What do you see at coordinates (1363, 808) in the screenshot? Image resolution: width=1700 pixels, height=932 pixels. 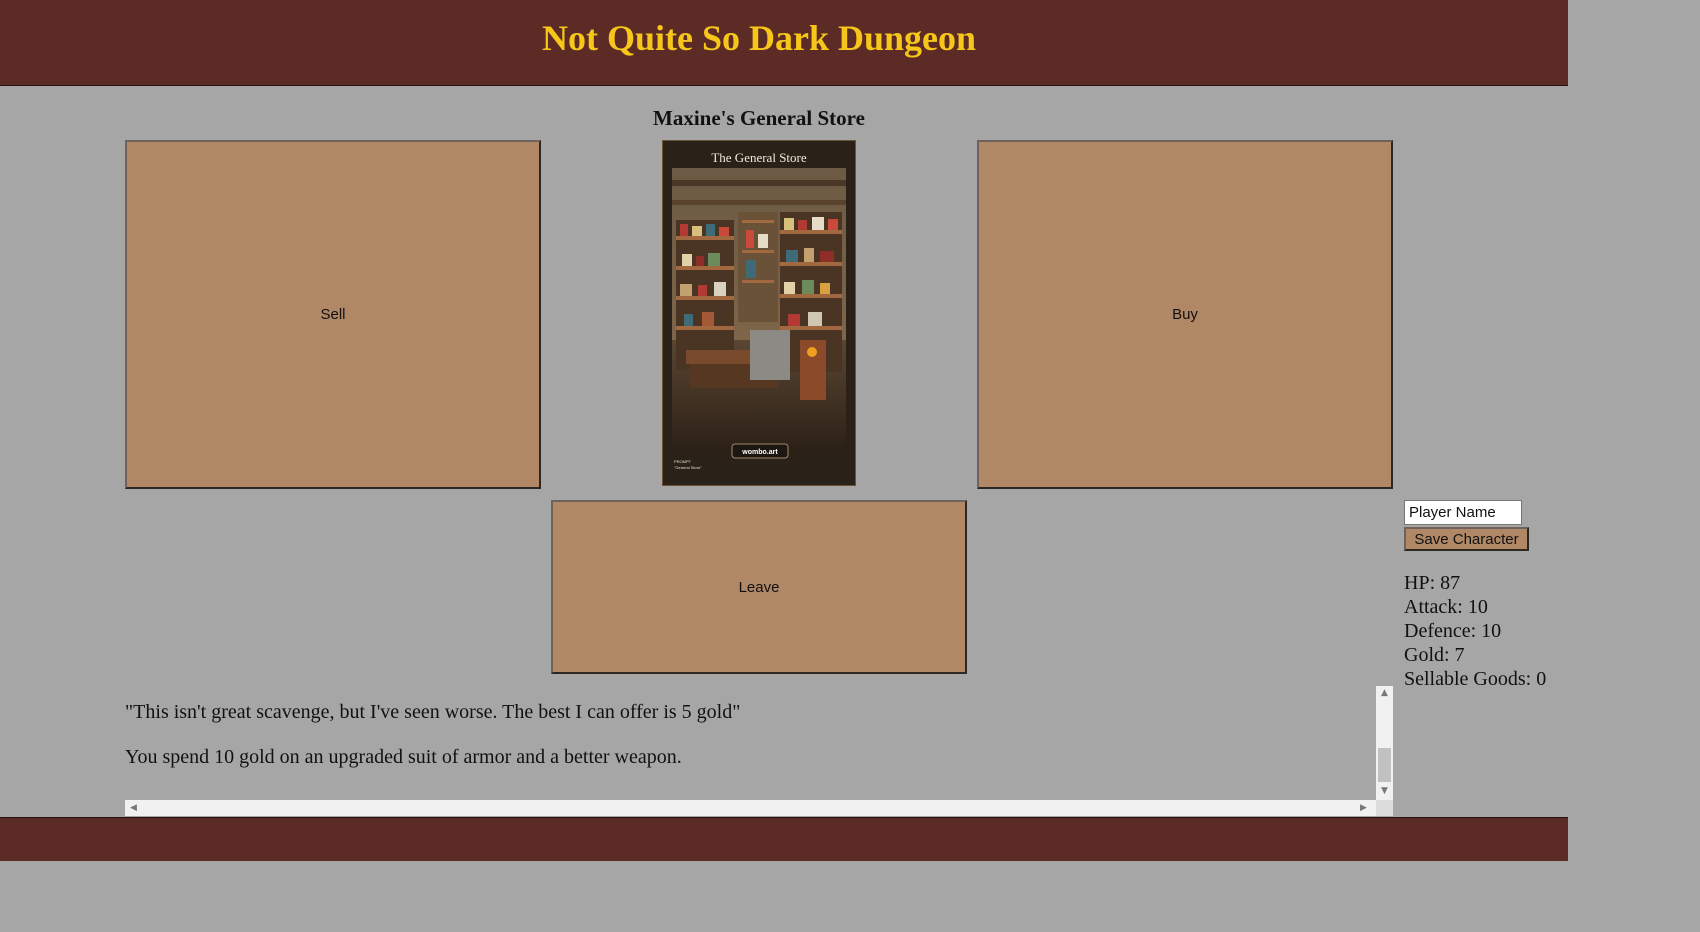 I see `scroll-right-icon: ▶` at bounding box center [1363, 808].